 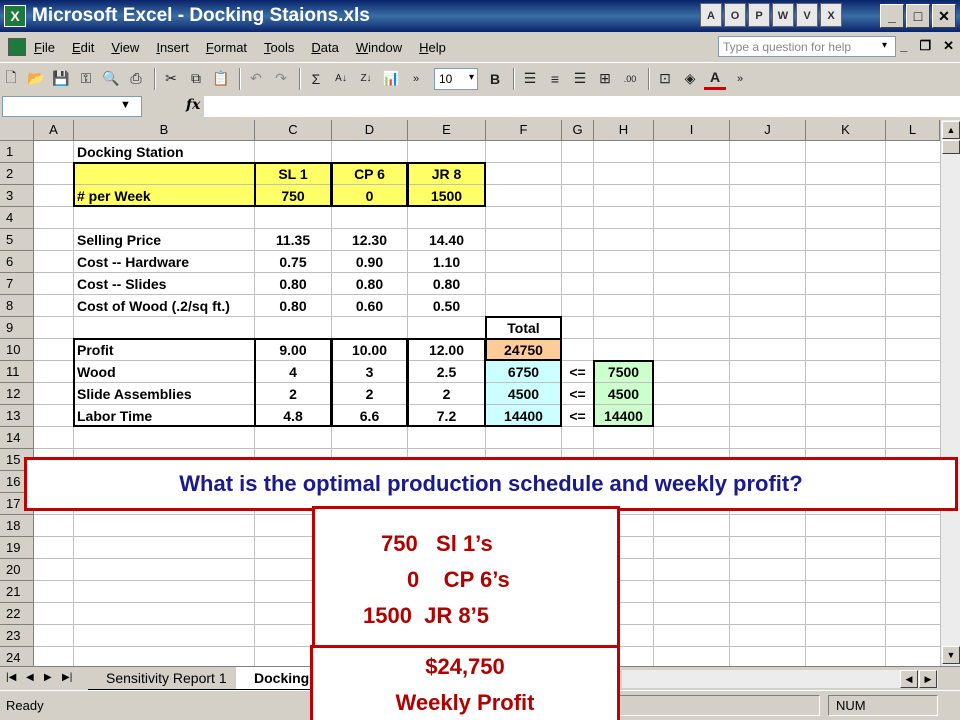 What do you see at coordinates (735, 15) in the screenshot?
I see `outlook-icon: O` at bounding box center [735, 15].